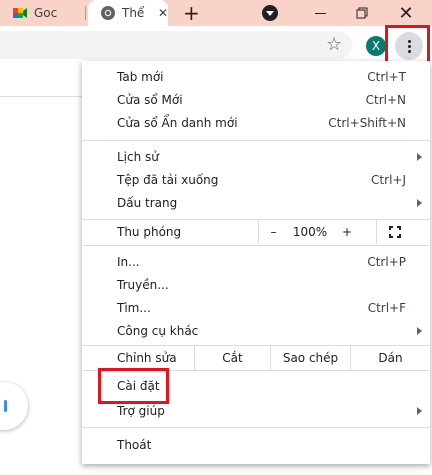  I want to click on tab-search-icon, so click(270, 13).